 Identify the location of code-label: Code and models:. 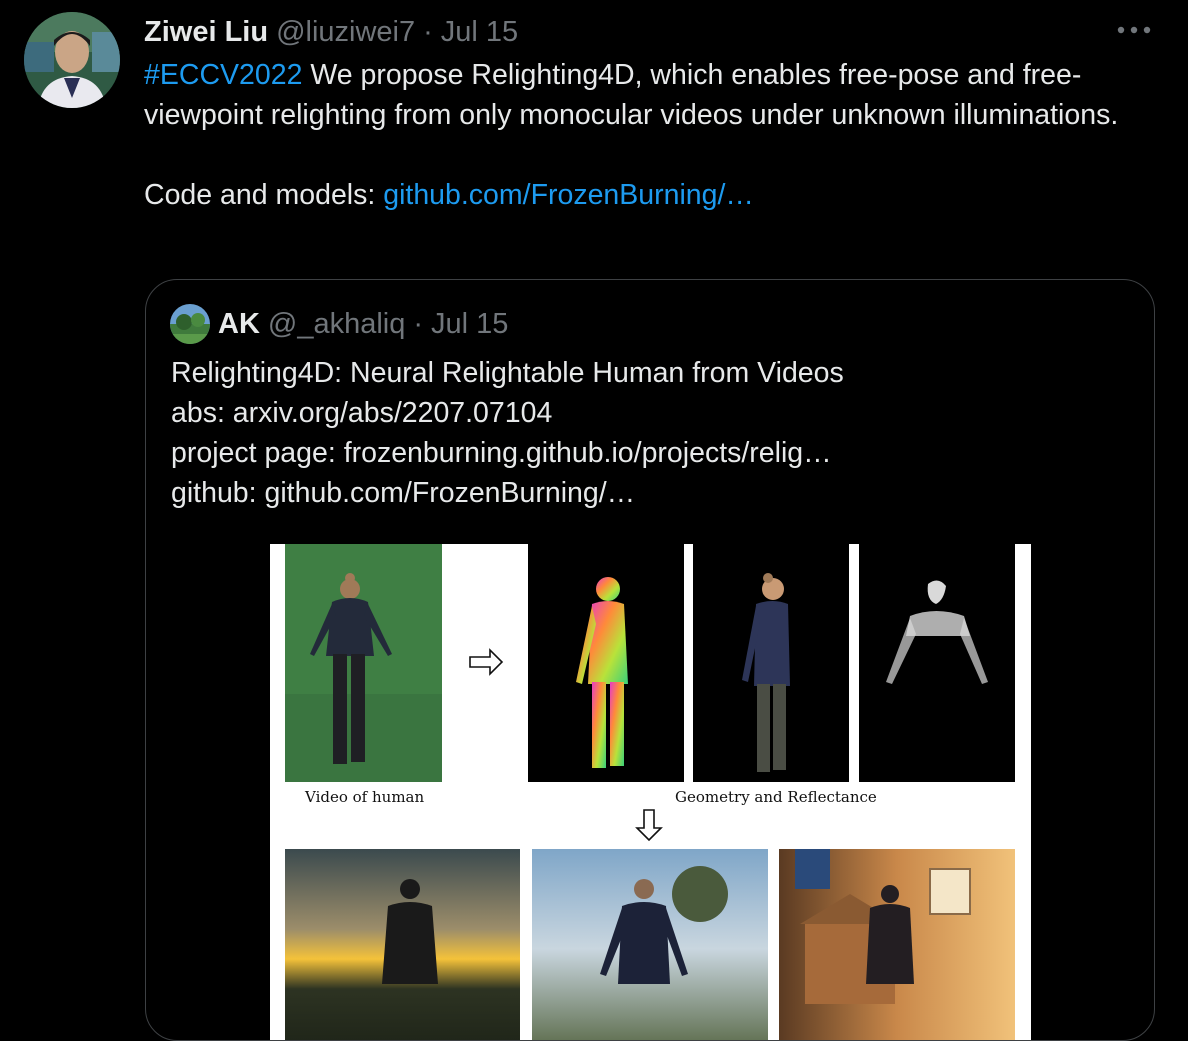
(264, 195).